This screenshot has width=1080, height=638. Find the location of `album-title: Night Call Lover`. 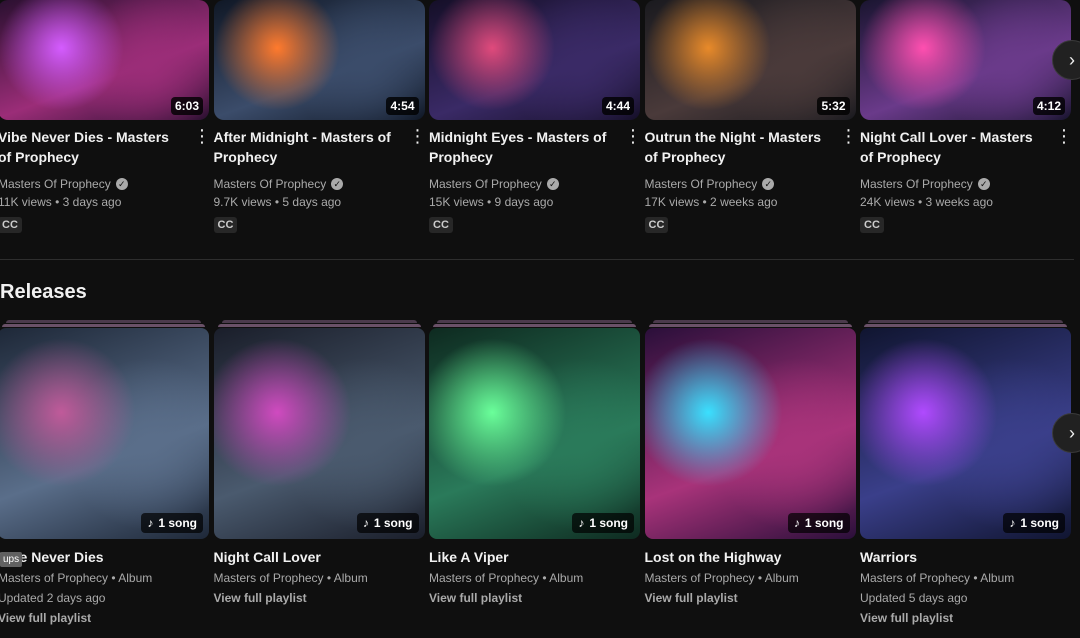

album-title: Night Call Lover is located at coordinates (267, 557).